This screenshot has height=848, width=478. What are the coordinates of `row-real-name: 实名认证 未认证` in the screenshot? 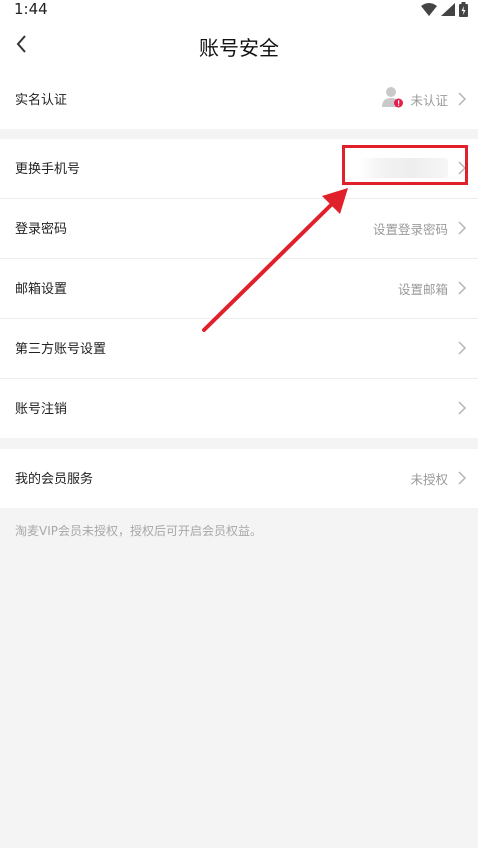 It's located at (239, 99).